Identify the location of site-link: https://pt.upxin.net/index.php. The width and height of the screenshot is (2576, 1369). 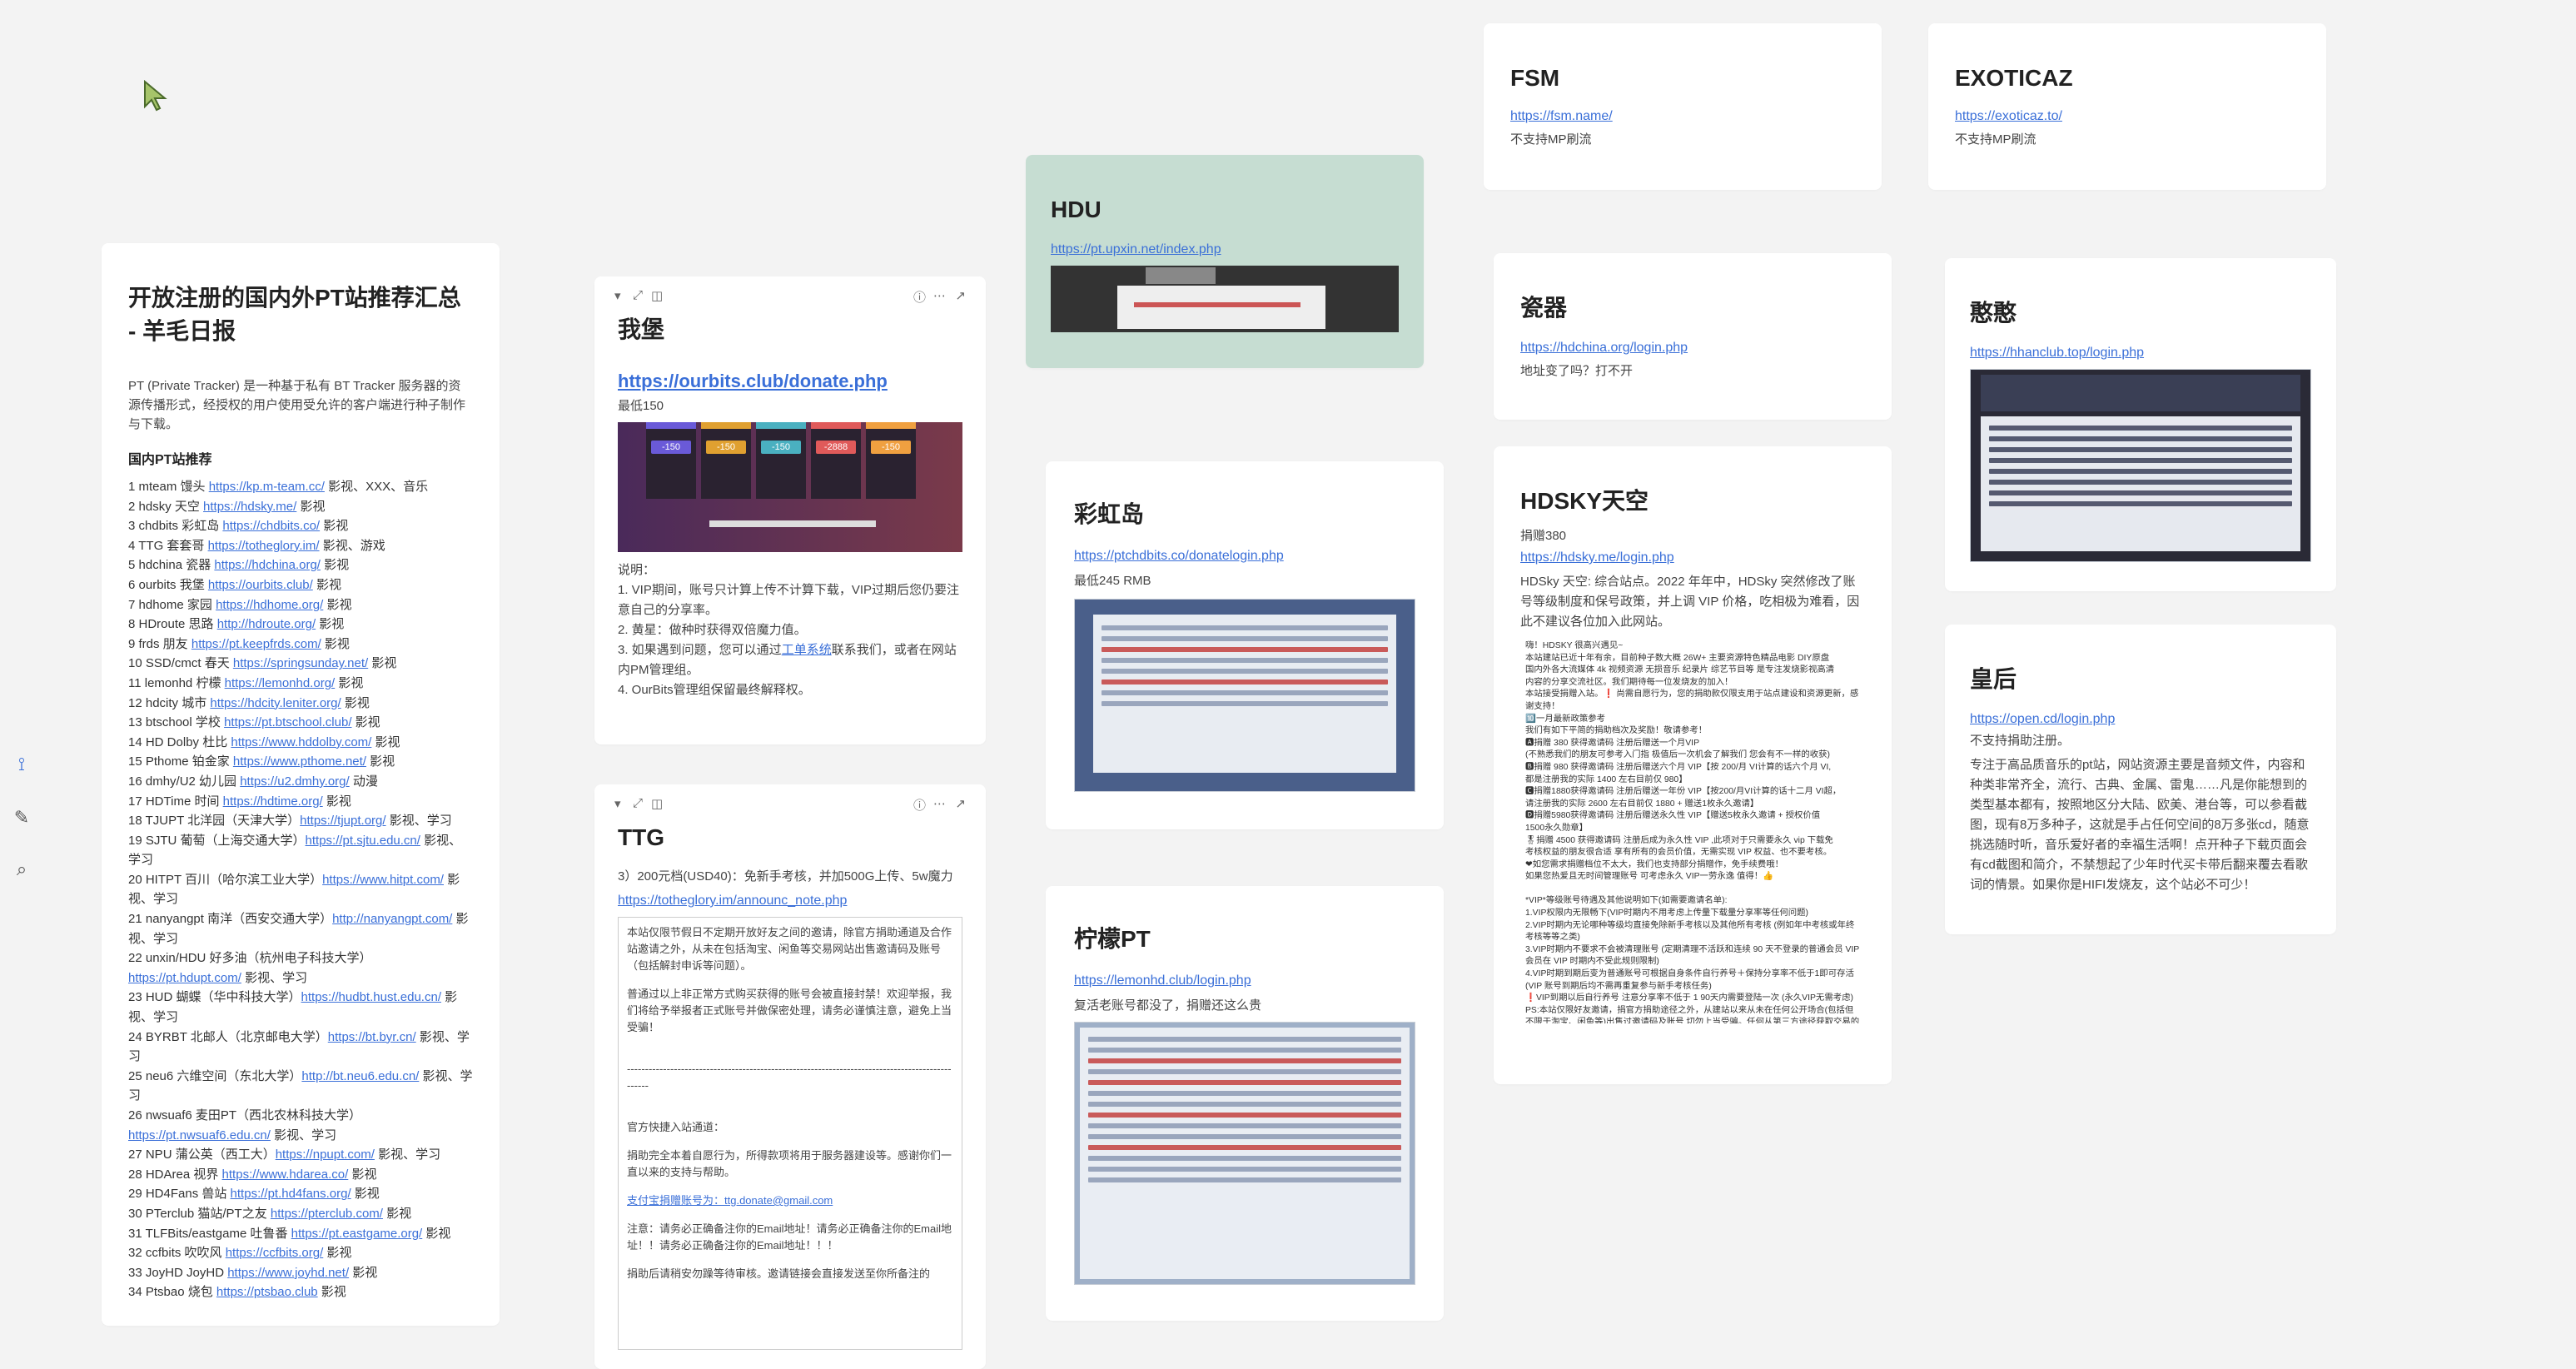
(1225, 250).